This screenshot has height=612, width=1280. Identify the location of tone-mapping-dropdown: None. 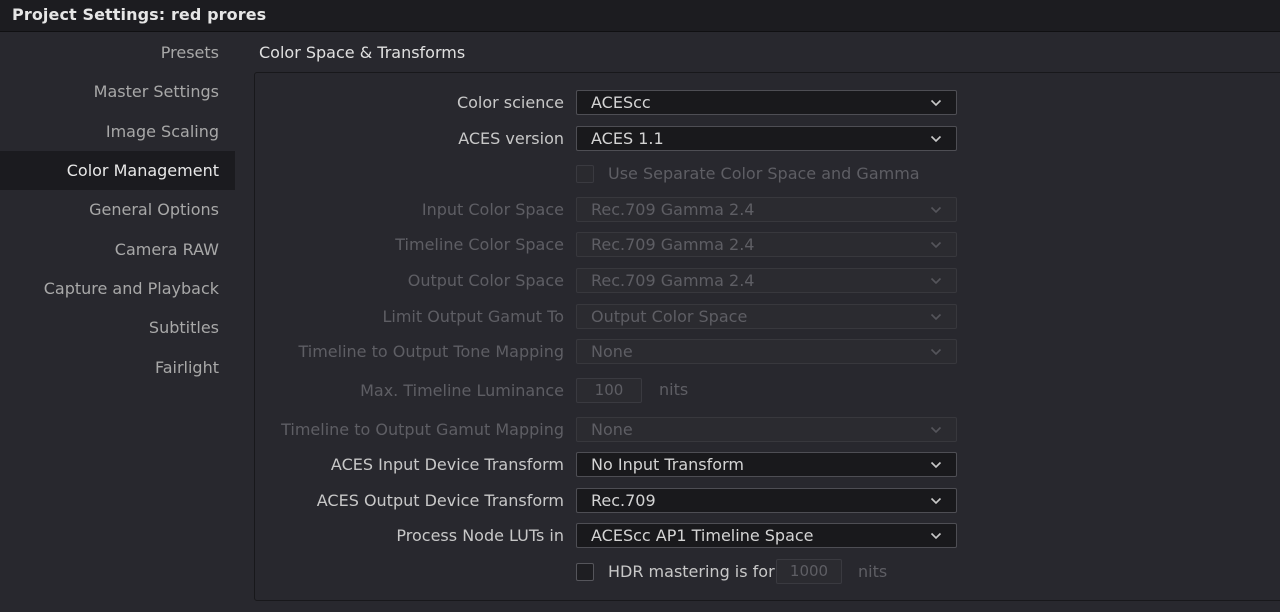
(766, 351).